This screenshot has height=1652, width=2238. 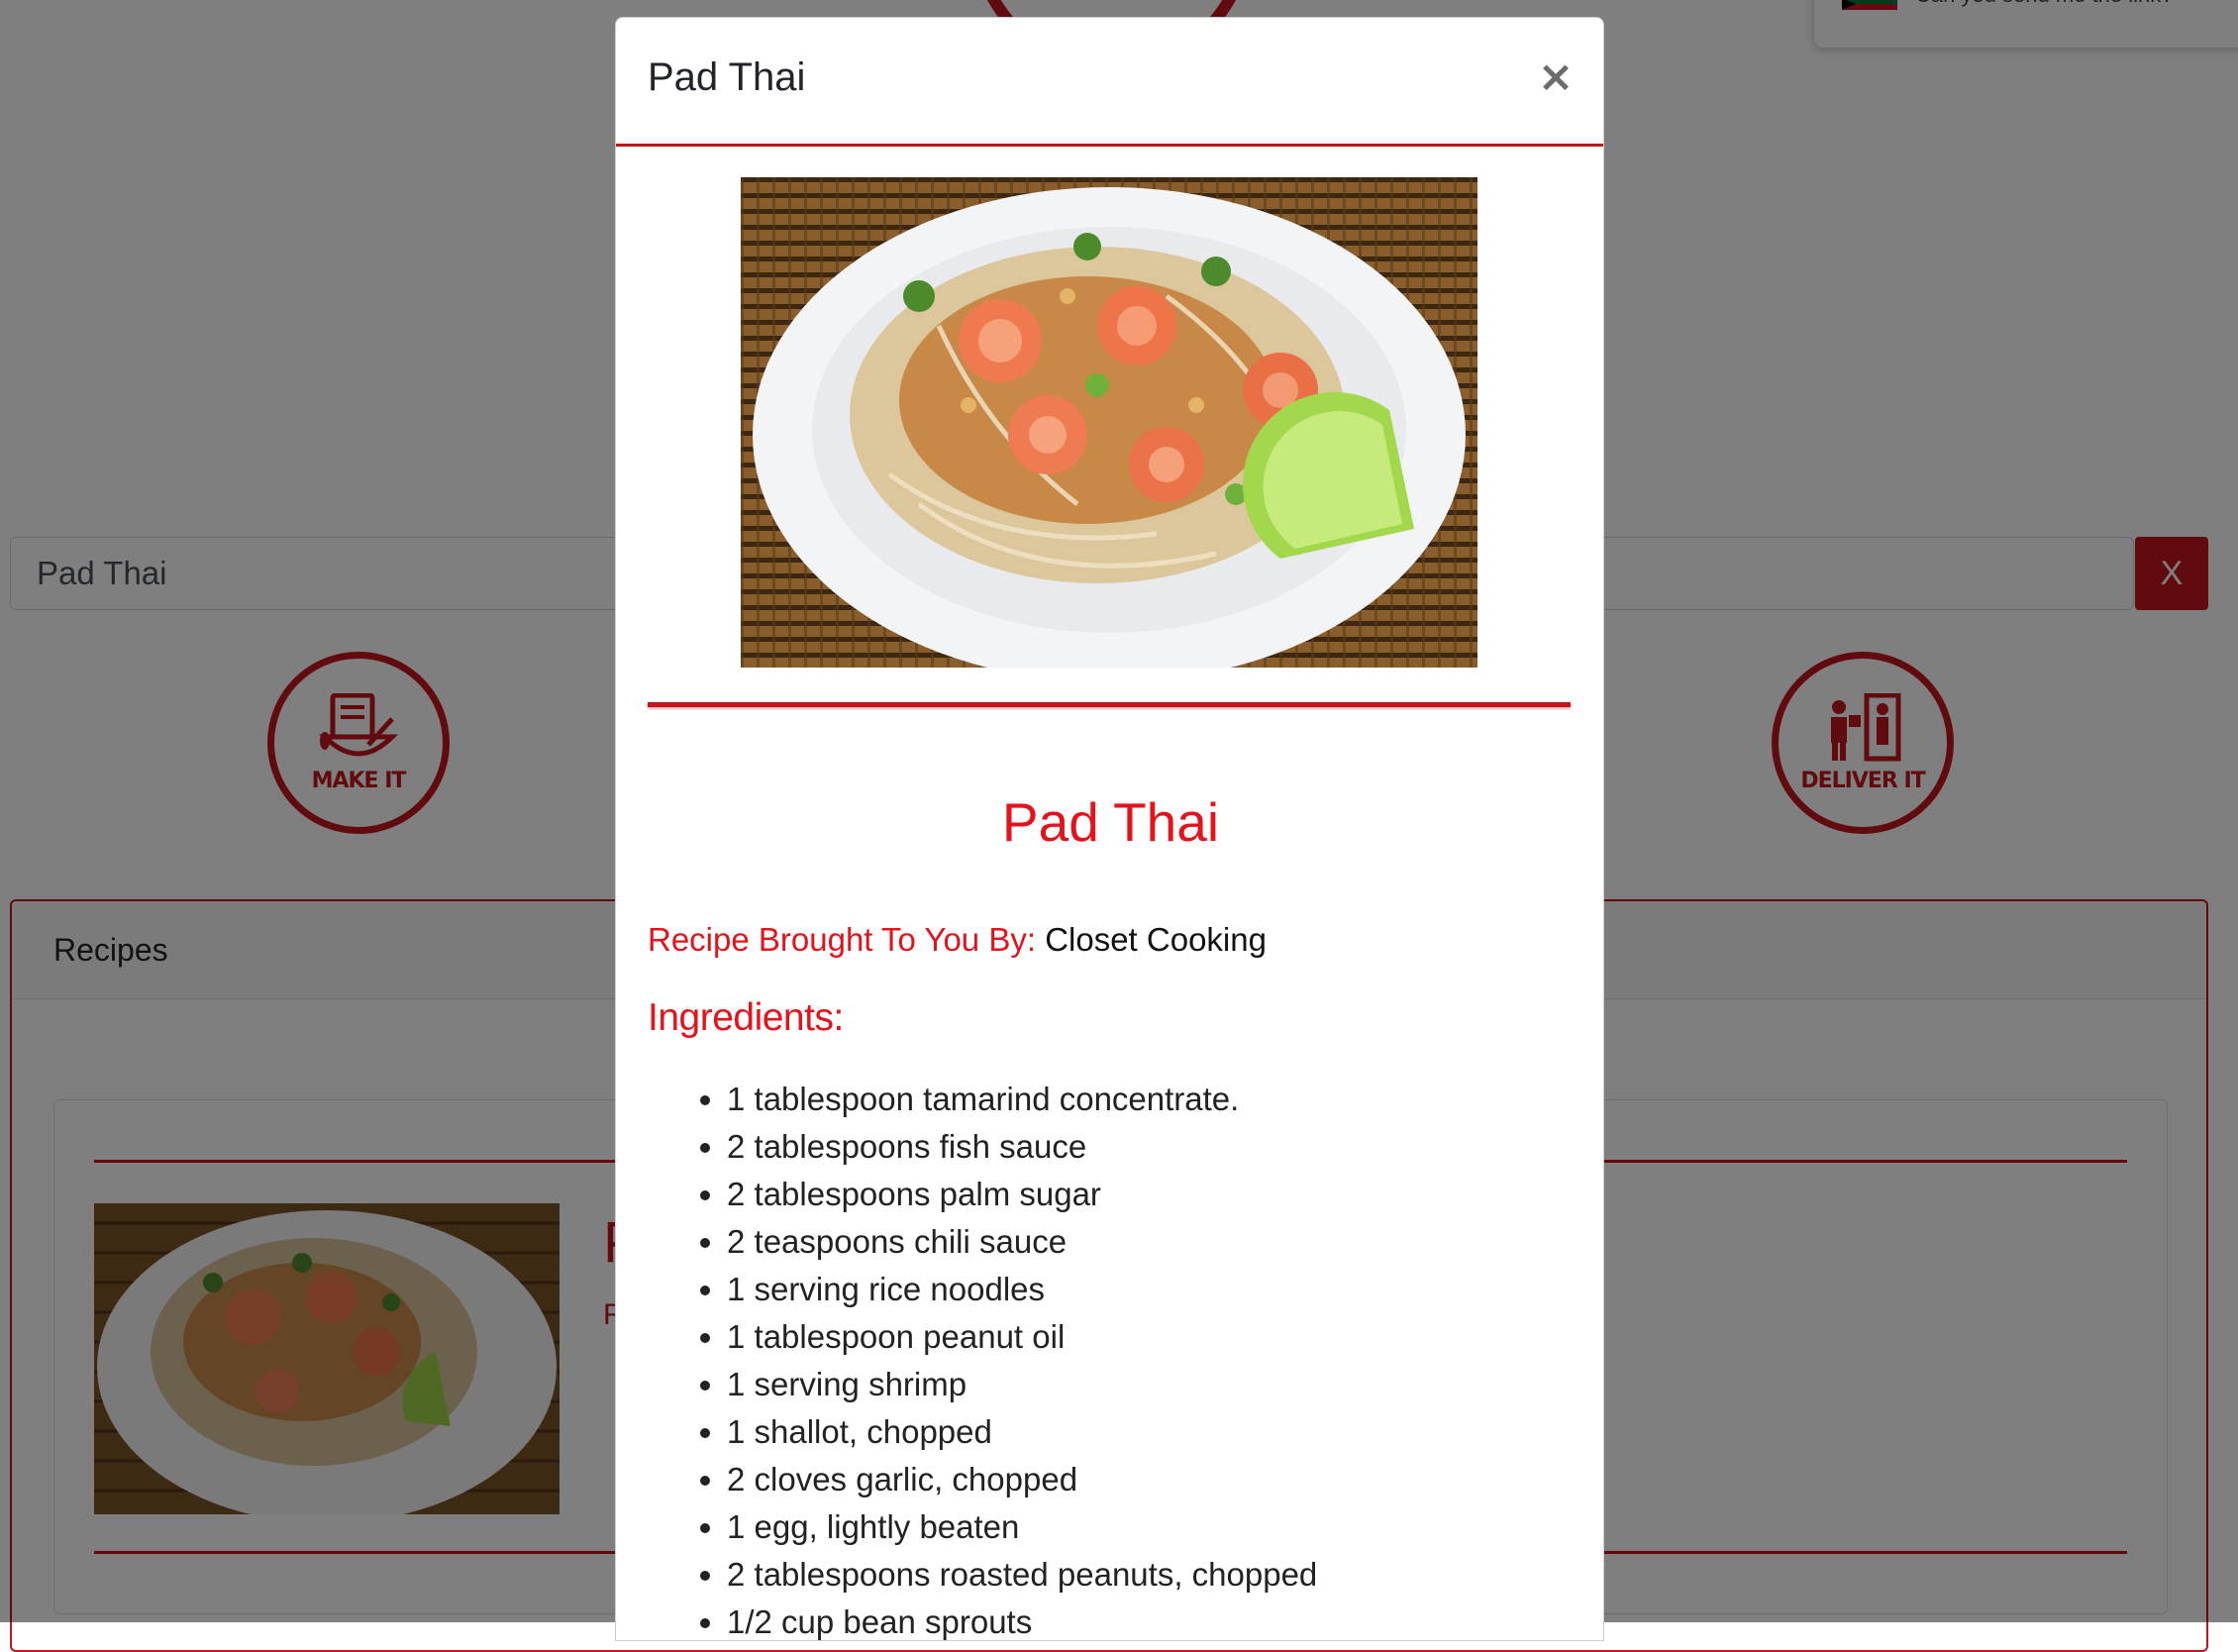 I want to click on modal-title: Pad Thai, so click(x=727, y=77).